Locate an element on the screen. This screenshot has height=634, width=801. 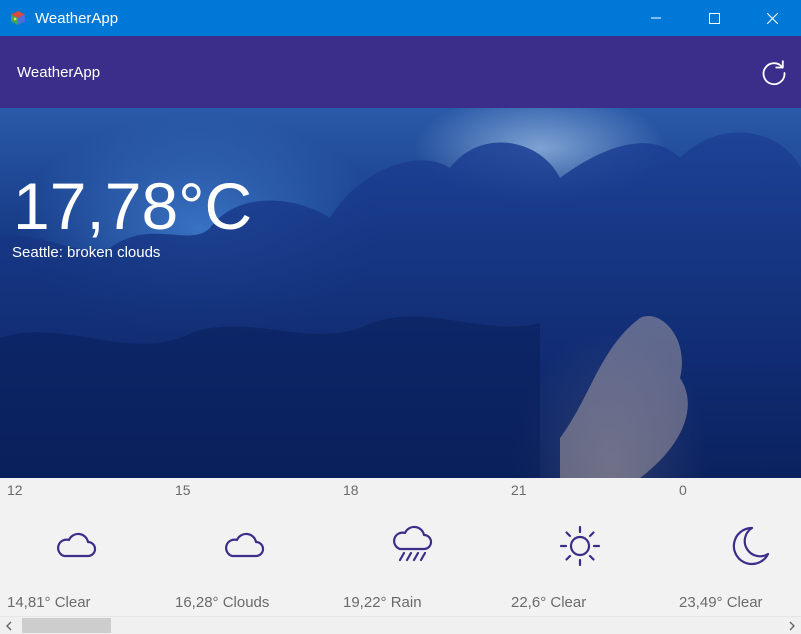
scroll-left-button is located at coordinates (9, 625).